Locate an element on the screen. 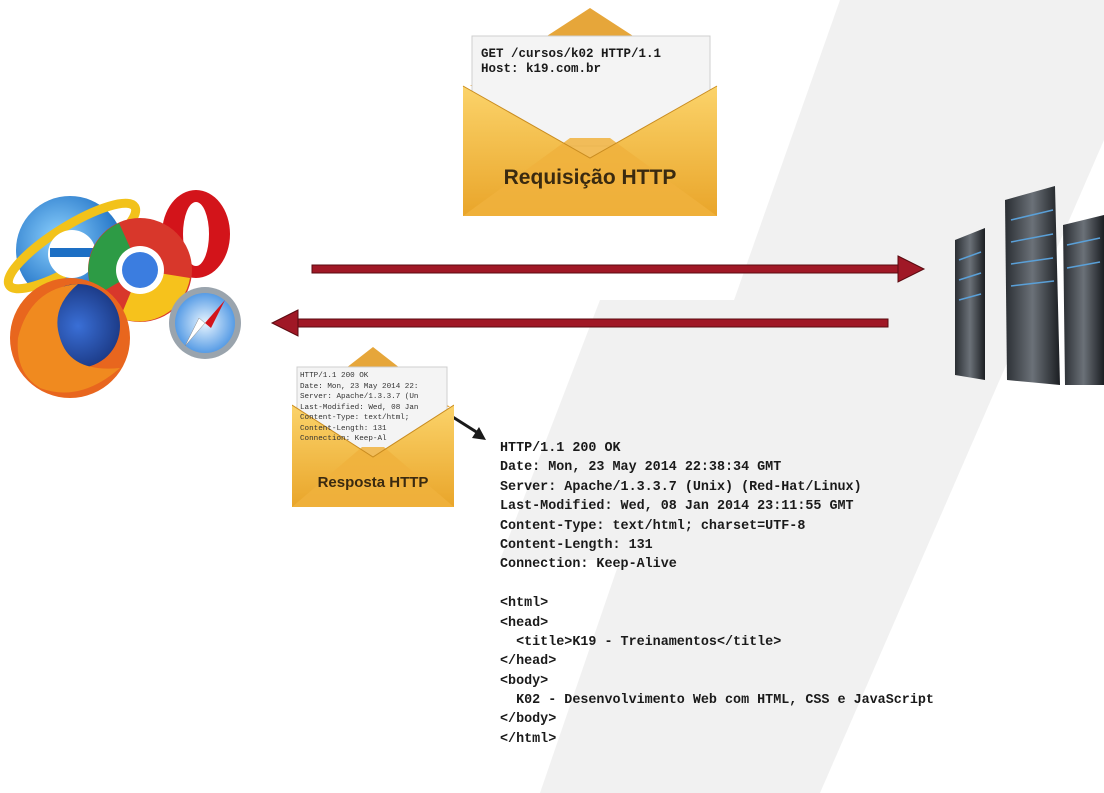 The width and height of the screenshot is (1104, 793). request-label: Requisição HTTP is located at coordinates (590, 177).